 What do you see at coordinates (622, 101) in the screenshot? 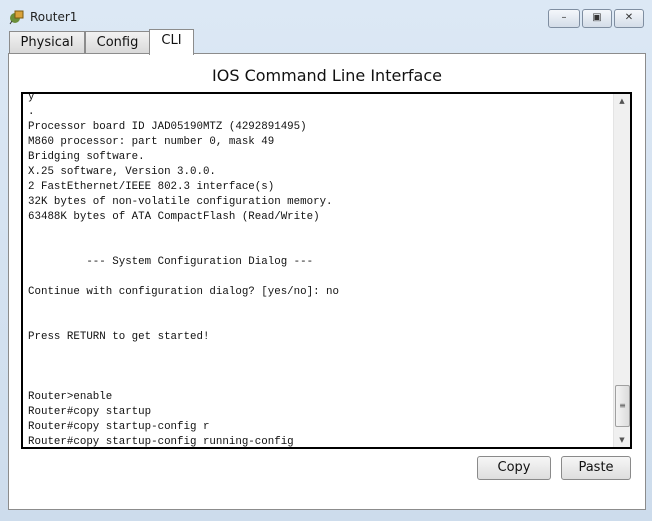
I see `scroll-up-icon: ▲` at bounding box center [622, 101].